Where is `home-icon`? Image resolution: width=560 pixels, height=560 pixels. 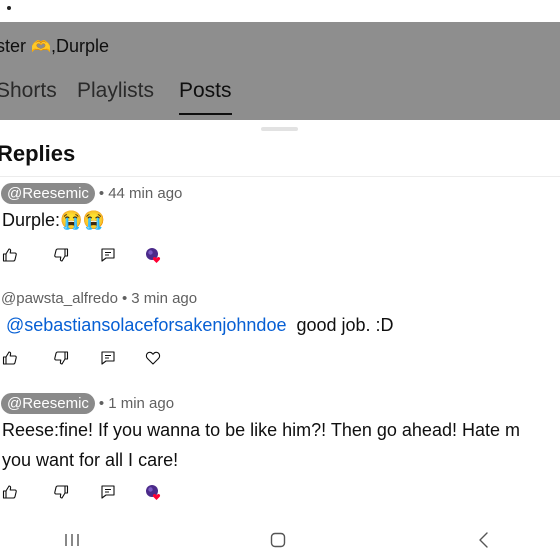 home-icon is located at coordinates (278, 540).